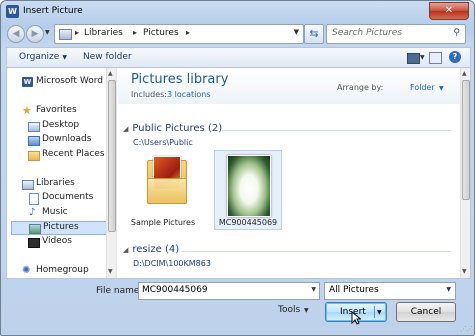 This screenshot has height=336, width=475. I want to click on libraries-address-icon, so click(65, 34).